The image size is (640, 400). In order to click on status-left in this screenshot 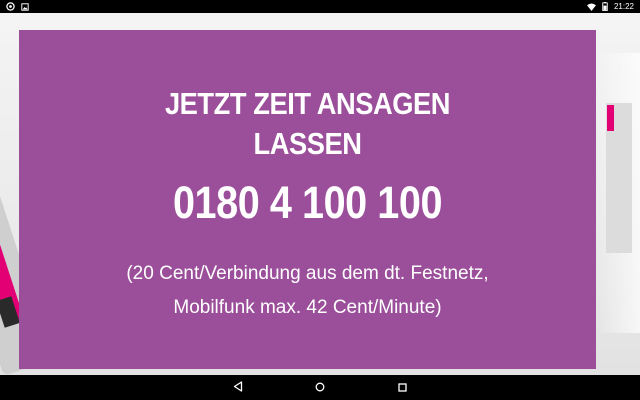, I will do `click(17, 6)`.